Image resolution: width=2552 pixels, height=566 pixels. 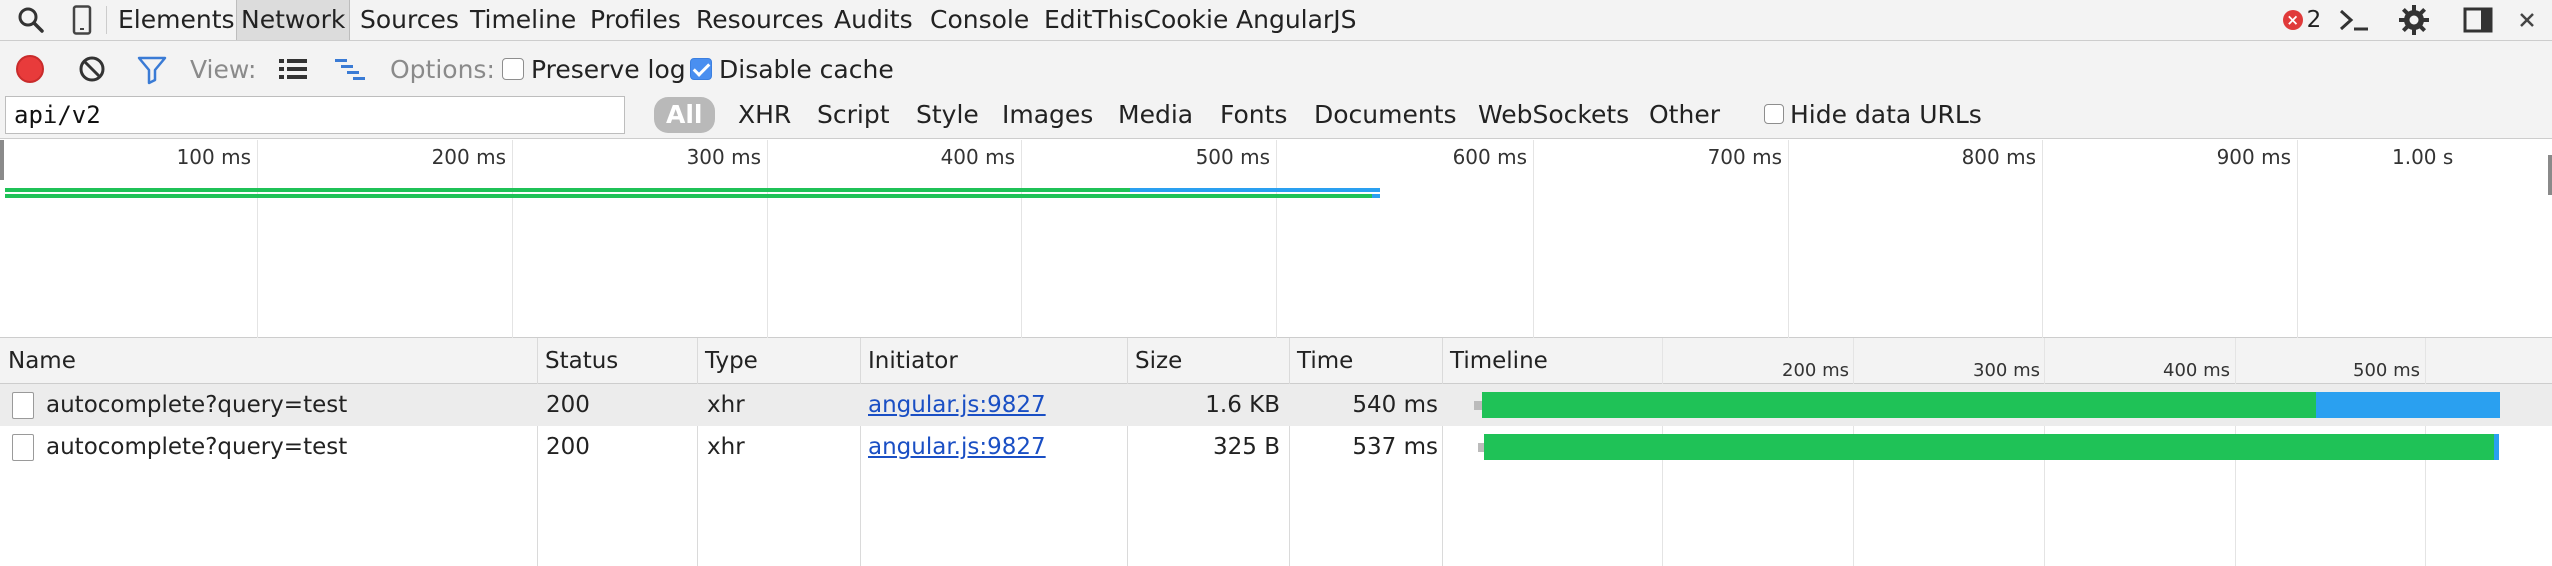 I want to click on hide-data-urls-checkbox, so click(x=1774, y=114).